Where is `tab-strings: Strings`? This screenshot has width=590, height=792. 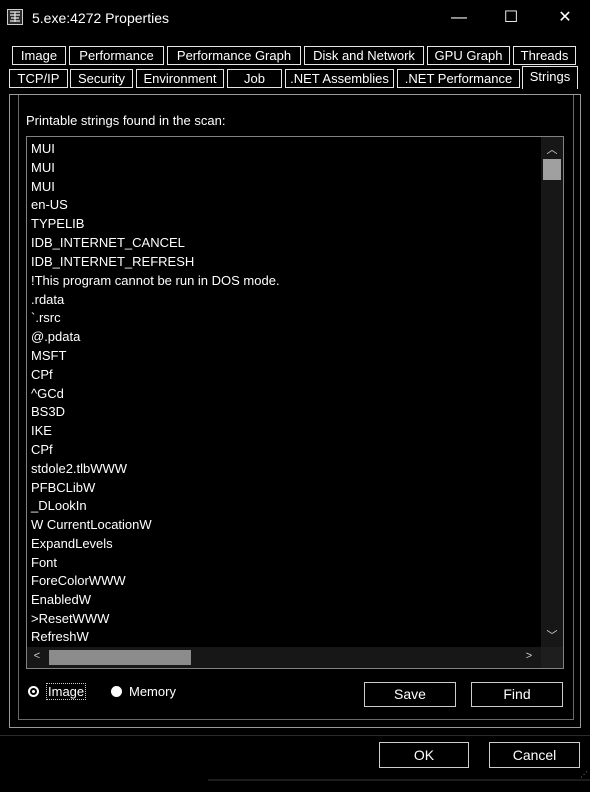 tab-strings: Strings is located at coordinates (550, 77).